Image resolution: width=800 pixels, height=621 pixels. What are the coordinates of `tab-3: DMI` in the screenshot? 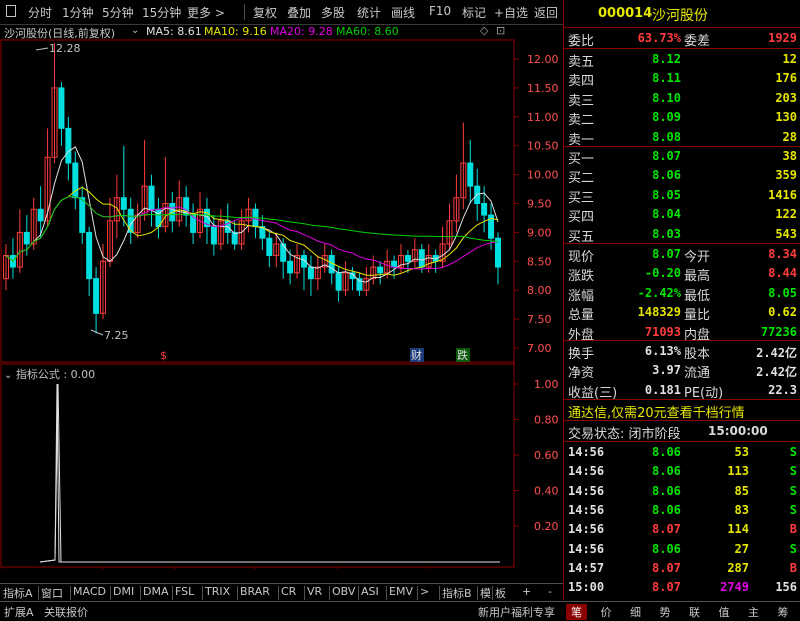 It's located at (123, 591).